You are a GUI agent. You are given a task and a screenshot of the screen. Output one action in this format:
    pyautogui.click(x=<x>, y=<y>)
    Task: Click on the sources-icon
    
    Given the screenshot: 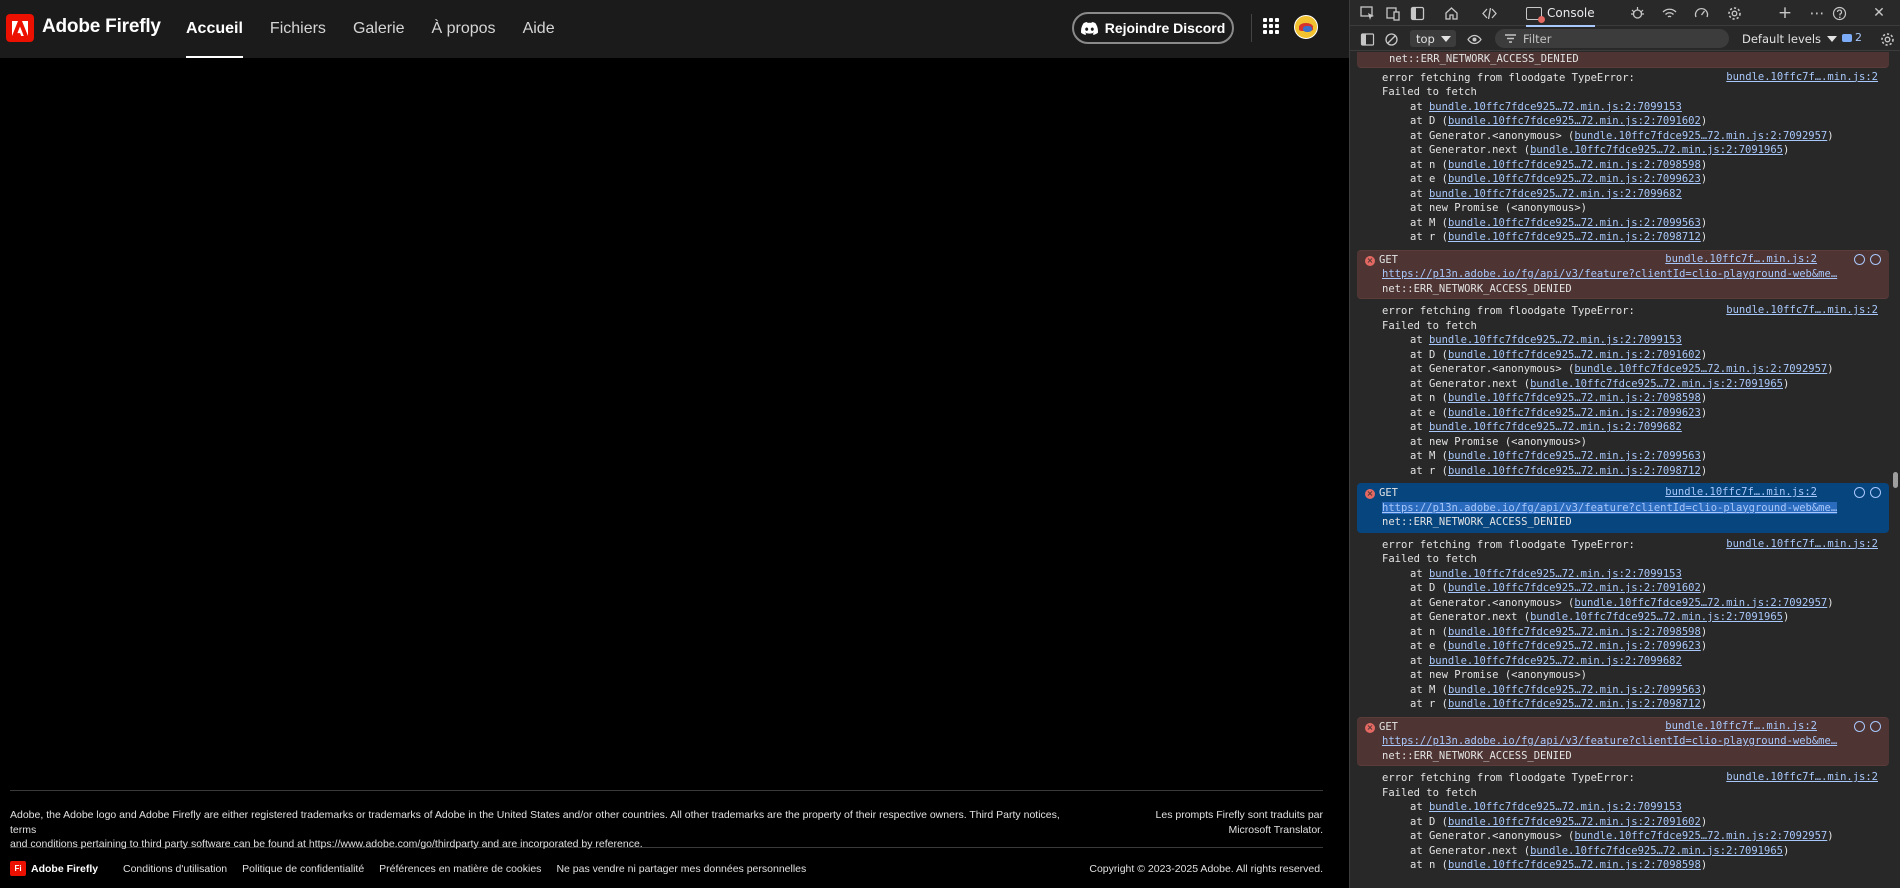 What is the action you would take?
    pyautogui.click(x=1637, y=13)
    